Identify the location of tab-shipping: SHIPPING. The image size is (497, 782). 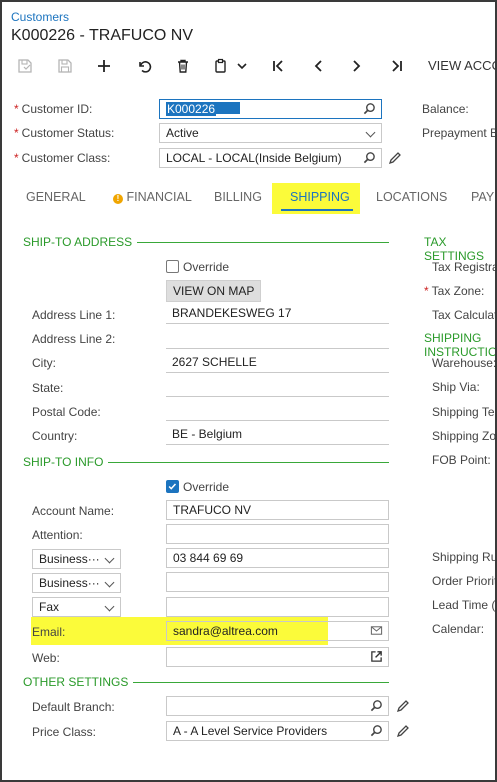
(320, 197).